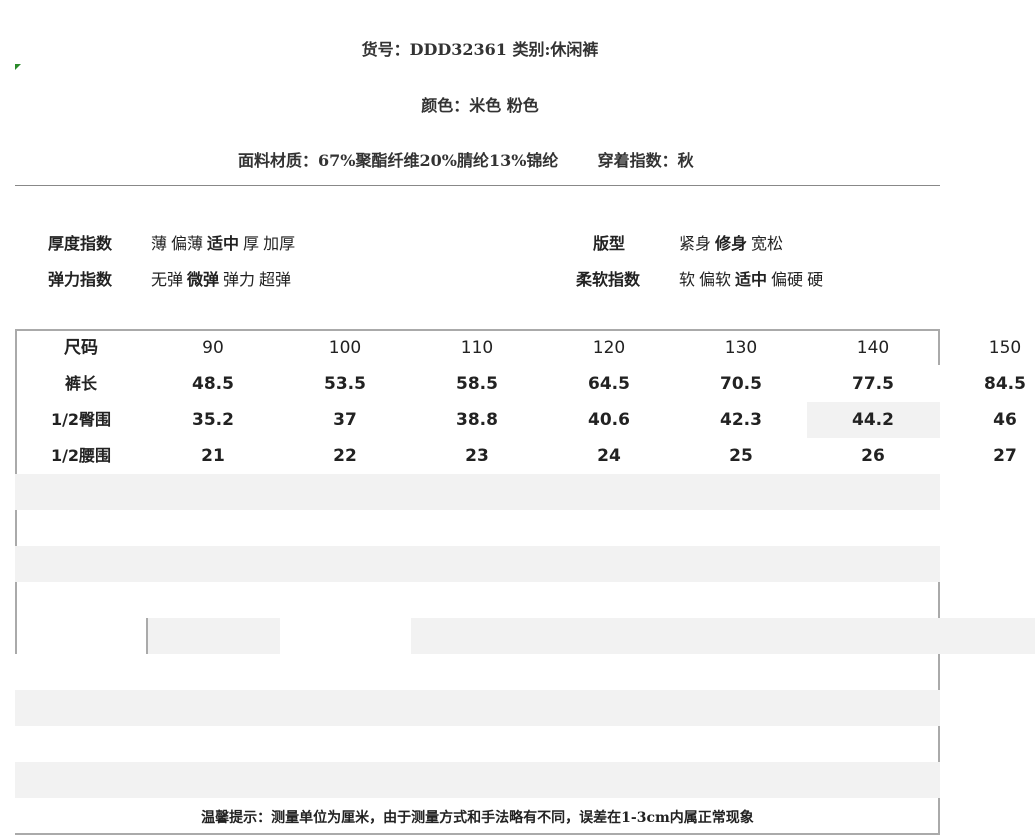  Describe the element at coordinates (815, 279) in the screenshot. I see `index-option: 硬` at that location.